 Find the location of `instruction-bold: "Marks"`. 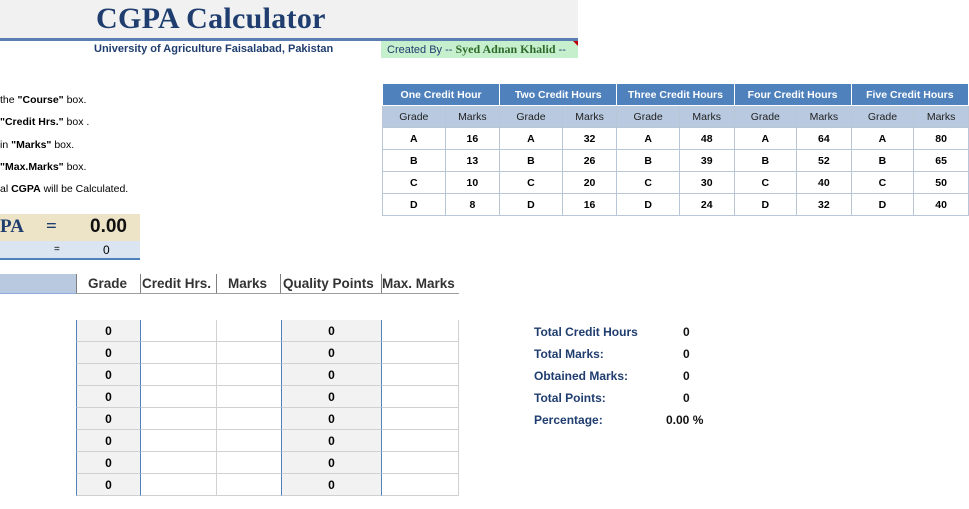

instruction-bold: "Marks" is located at coordinates (31, 145).